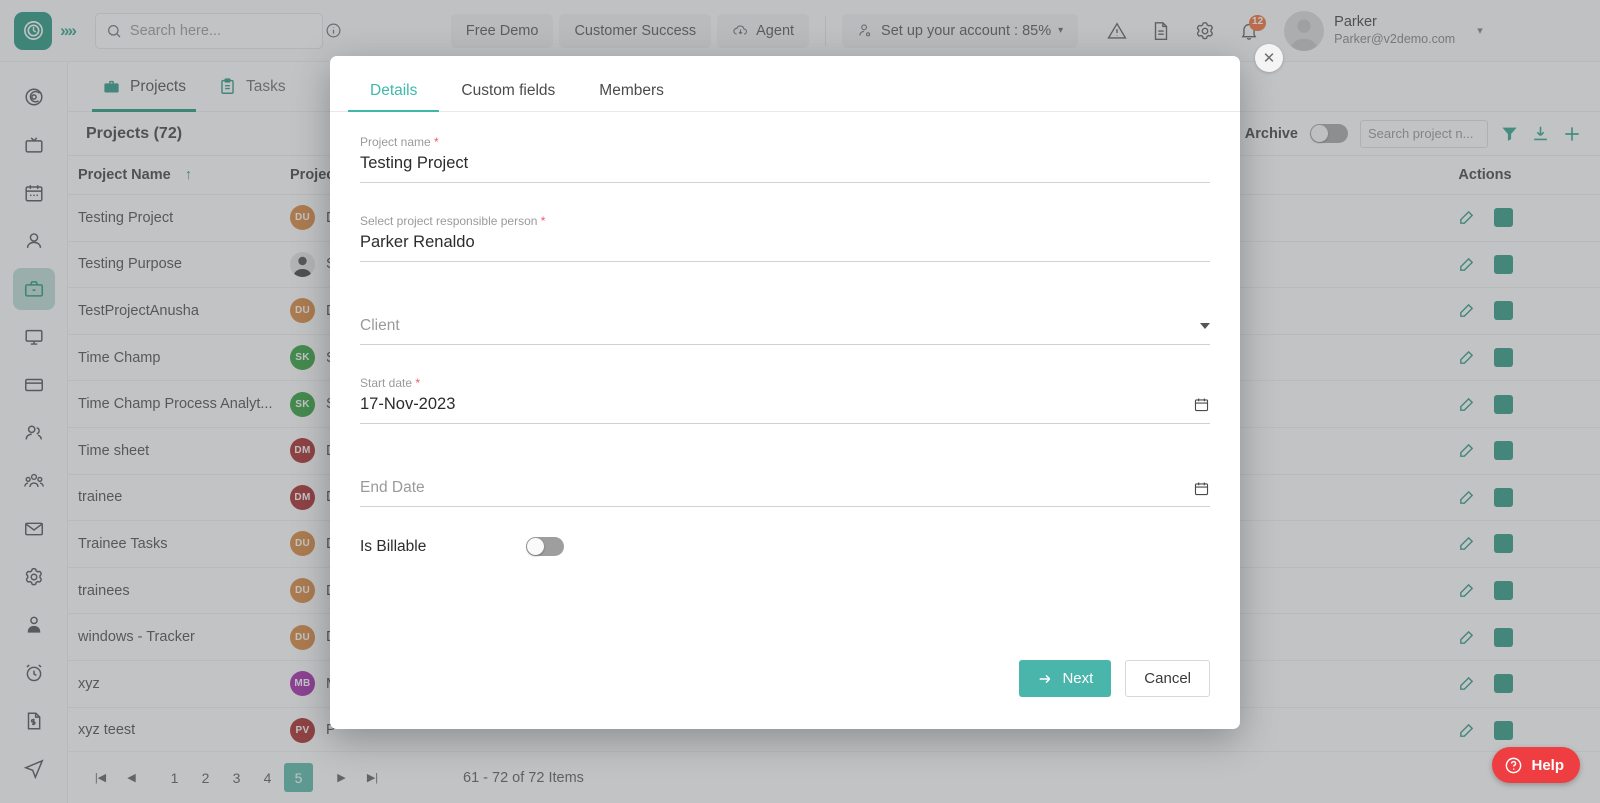 This screenshot has width=1600, height=803. I want to click on project-search-input, so click(1424, 133).